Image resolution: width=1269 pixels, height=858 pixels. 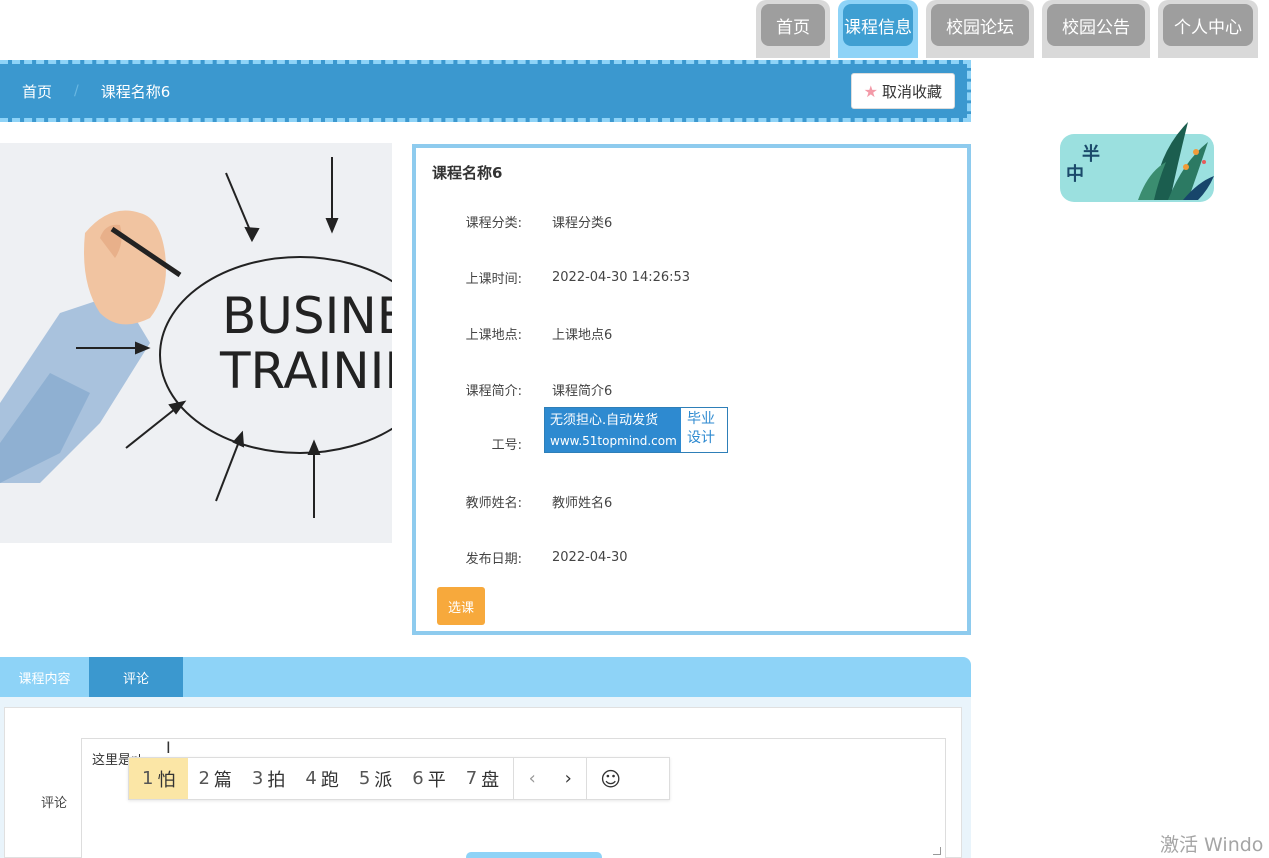 I want to click on ime-candidate: 3拍, so click(x=268, y=778).